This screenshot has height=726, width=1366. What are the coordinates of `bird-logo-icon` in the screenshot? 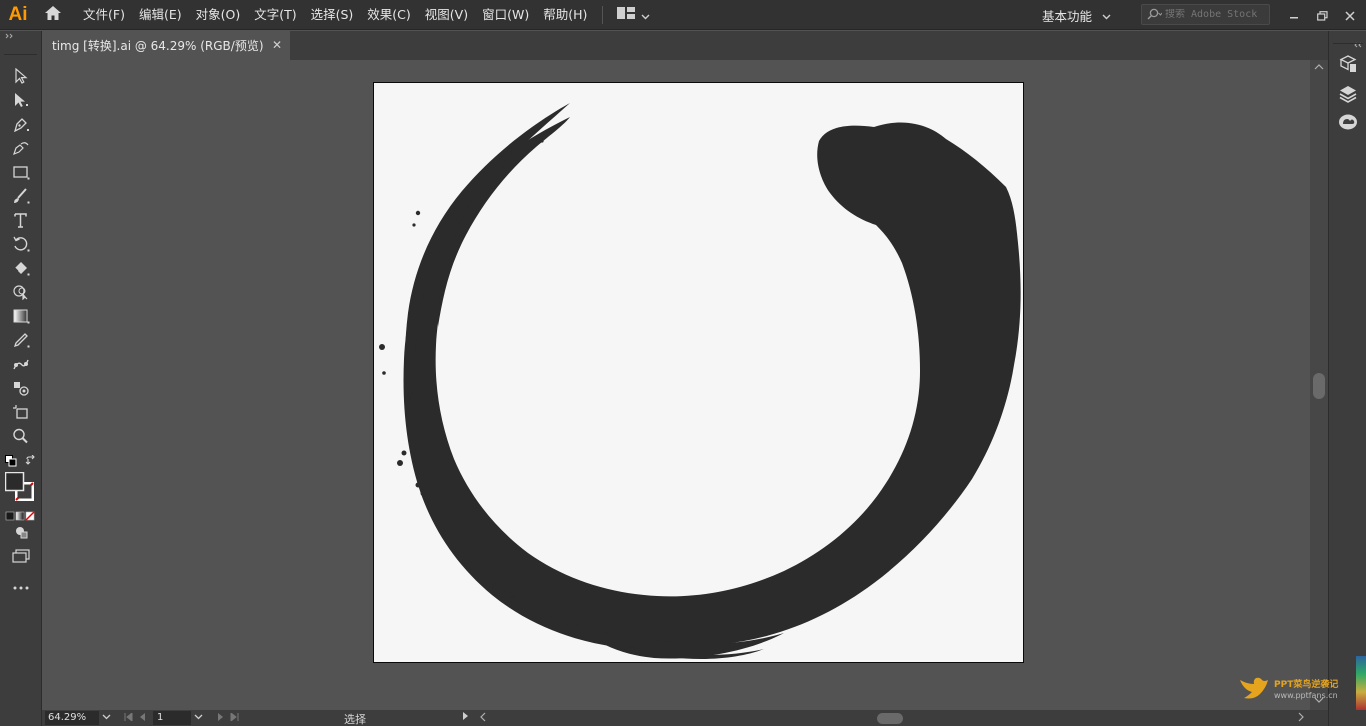 It's located at (1254, 690).